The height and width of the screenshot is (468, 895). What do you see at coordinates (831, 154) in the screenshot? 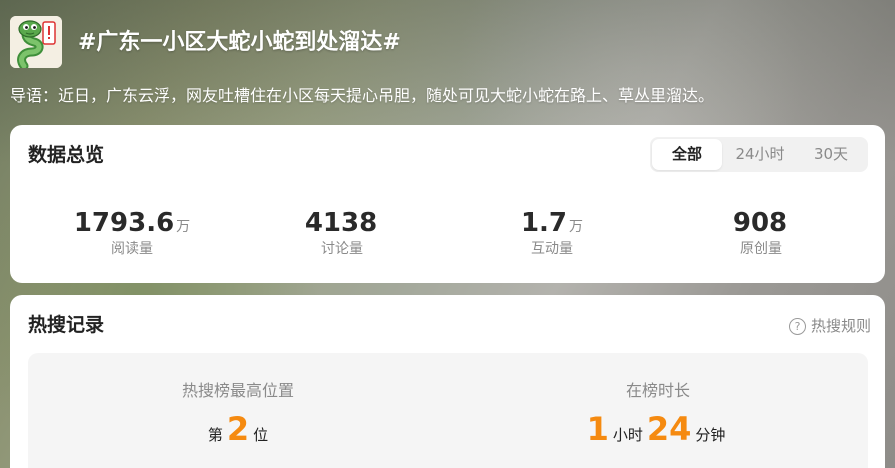
I see `tab-30-days: 30天` at bounding box center [831, 154].